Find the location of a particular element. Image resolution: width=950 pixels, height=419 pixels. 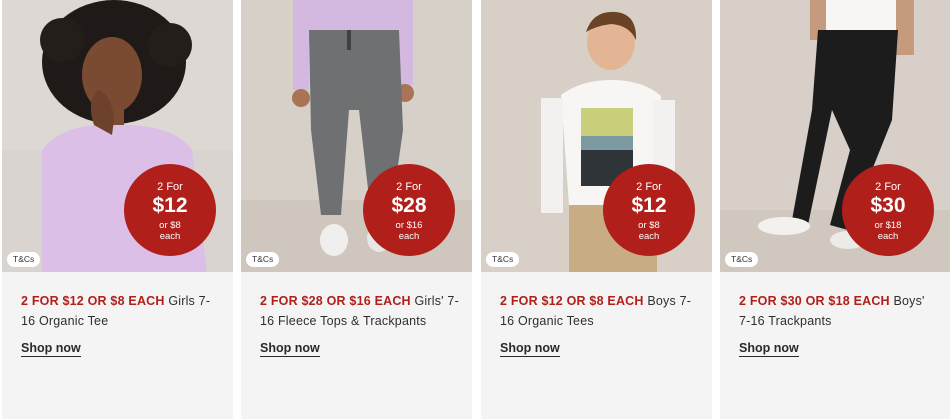

promo-text: 2 FOR $28 OR $16 EACH is located at coordinates (335, 301).